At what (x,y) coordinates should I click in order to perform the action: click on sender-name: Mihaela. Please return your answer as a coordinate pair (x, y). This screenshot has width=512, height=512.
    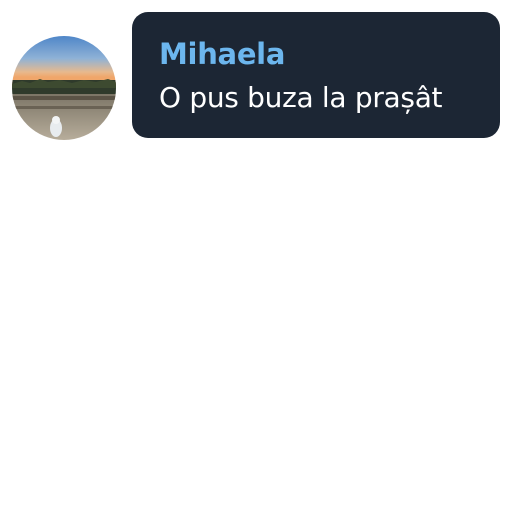
    Looking at the image, I should click on (222, 54).